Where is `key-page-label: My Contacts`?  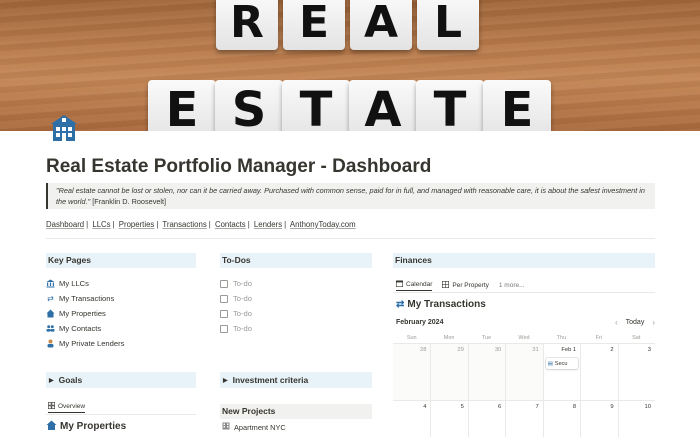 key-page-label: My Contacts is located at coordinates (80, 328).